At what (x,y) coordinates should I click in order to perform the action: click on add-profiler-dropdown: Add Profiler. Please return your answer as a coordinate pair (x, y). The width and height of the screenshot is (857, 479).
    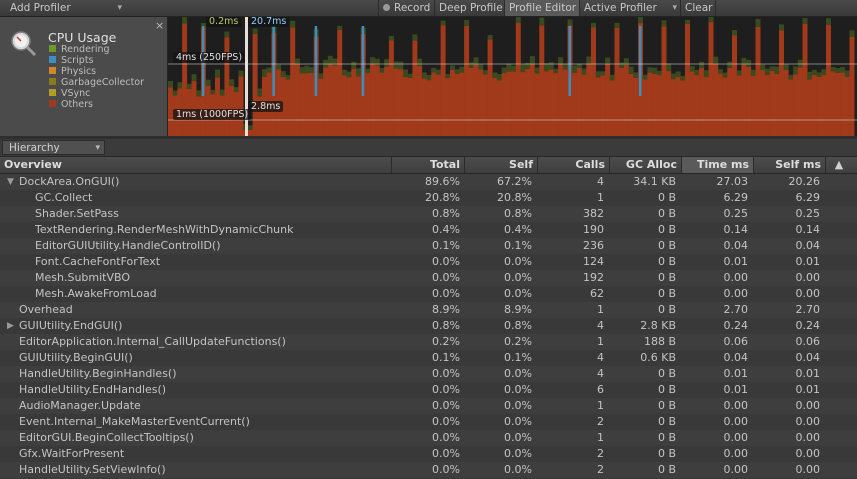
    Looking at the image, I should click on (62, 8).